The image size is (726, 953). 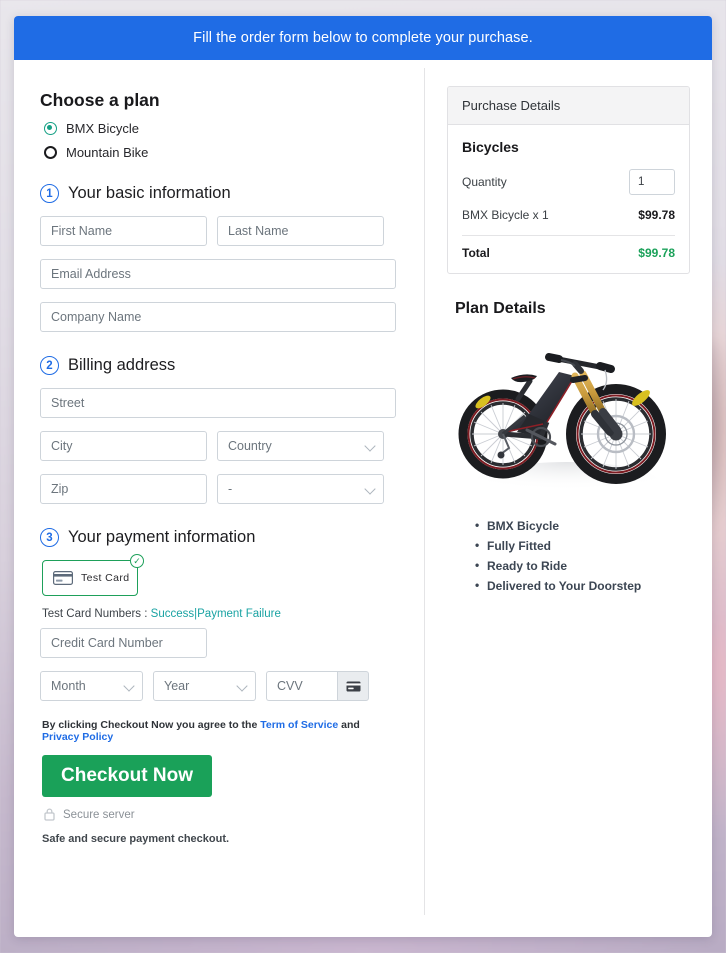 What do you see at coordinates (568, 106) in the screenshot?
I see `purchase-details-header: Purchase Details` at bounding box center [568, 106].